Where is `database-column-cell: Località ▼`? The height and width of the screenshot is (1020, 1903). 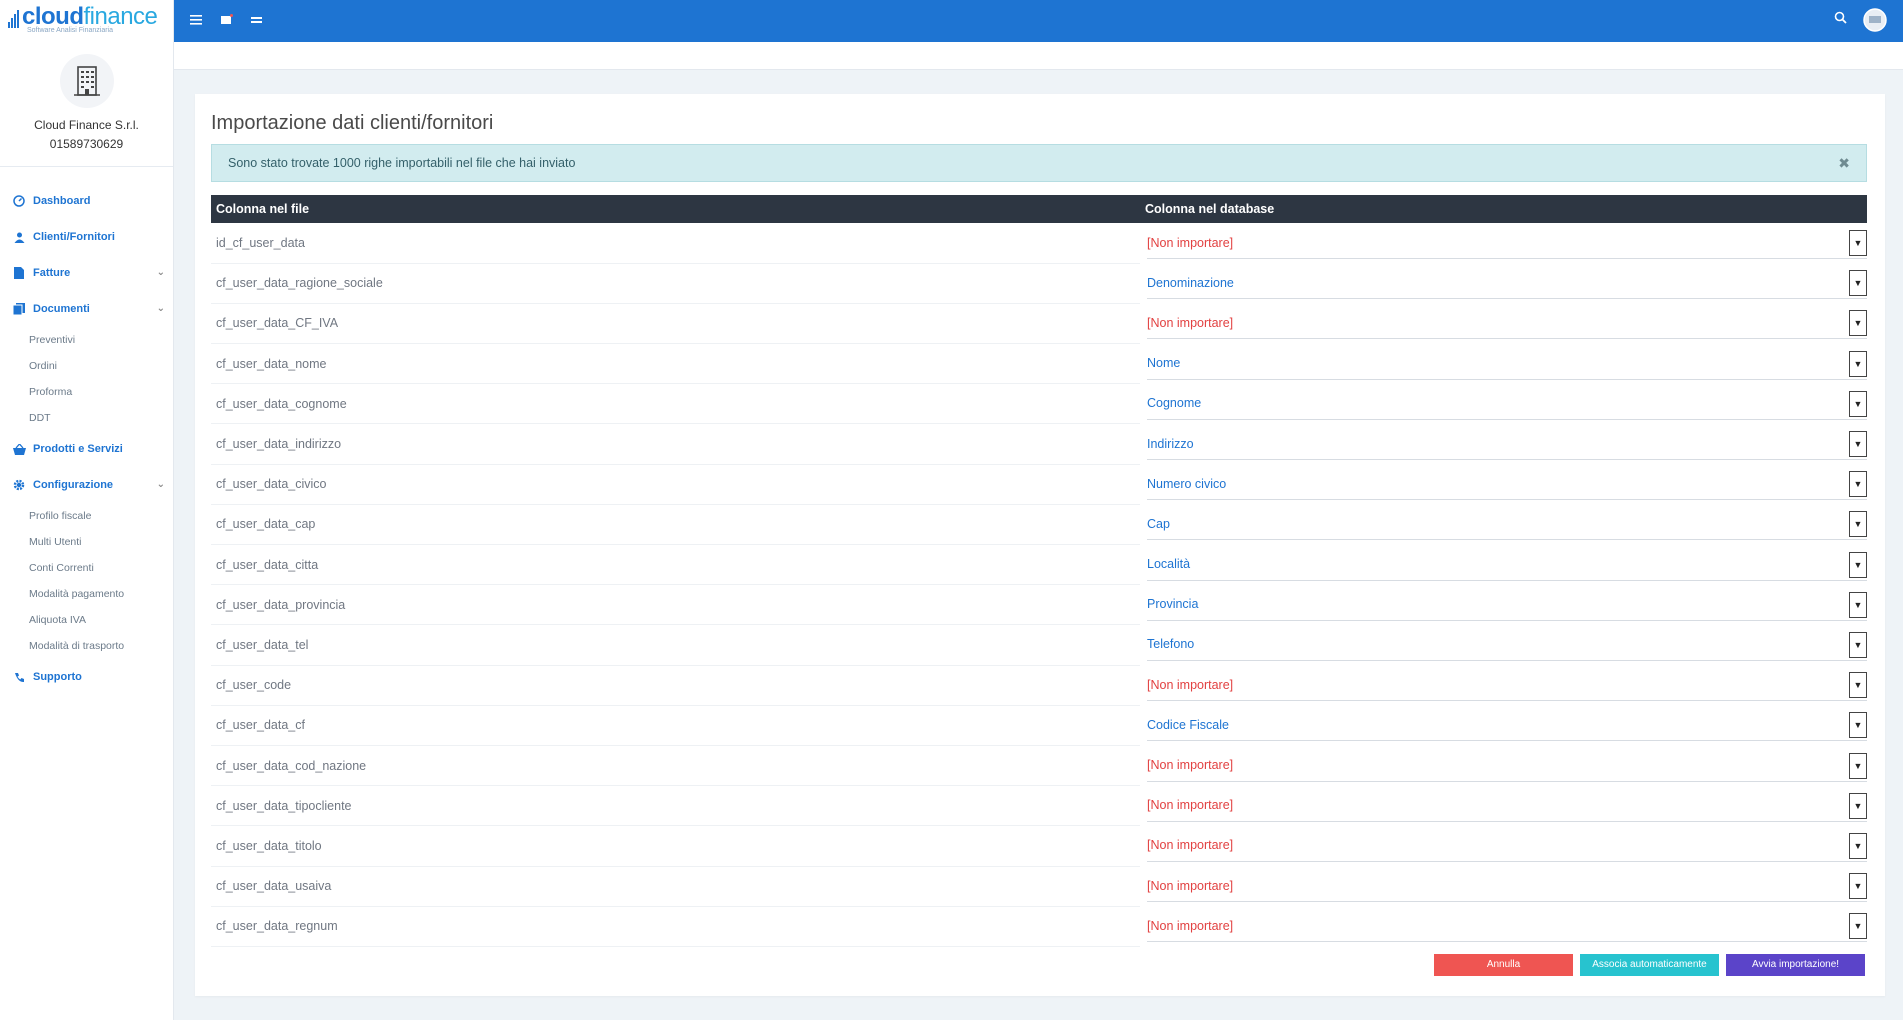
database-column-cell: Località ▼ is located at coordinates (1503, 565).